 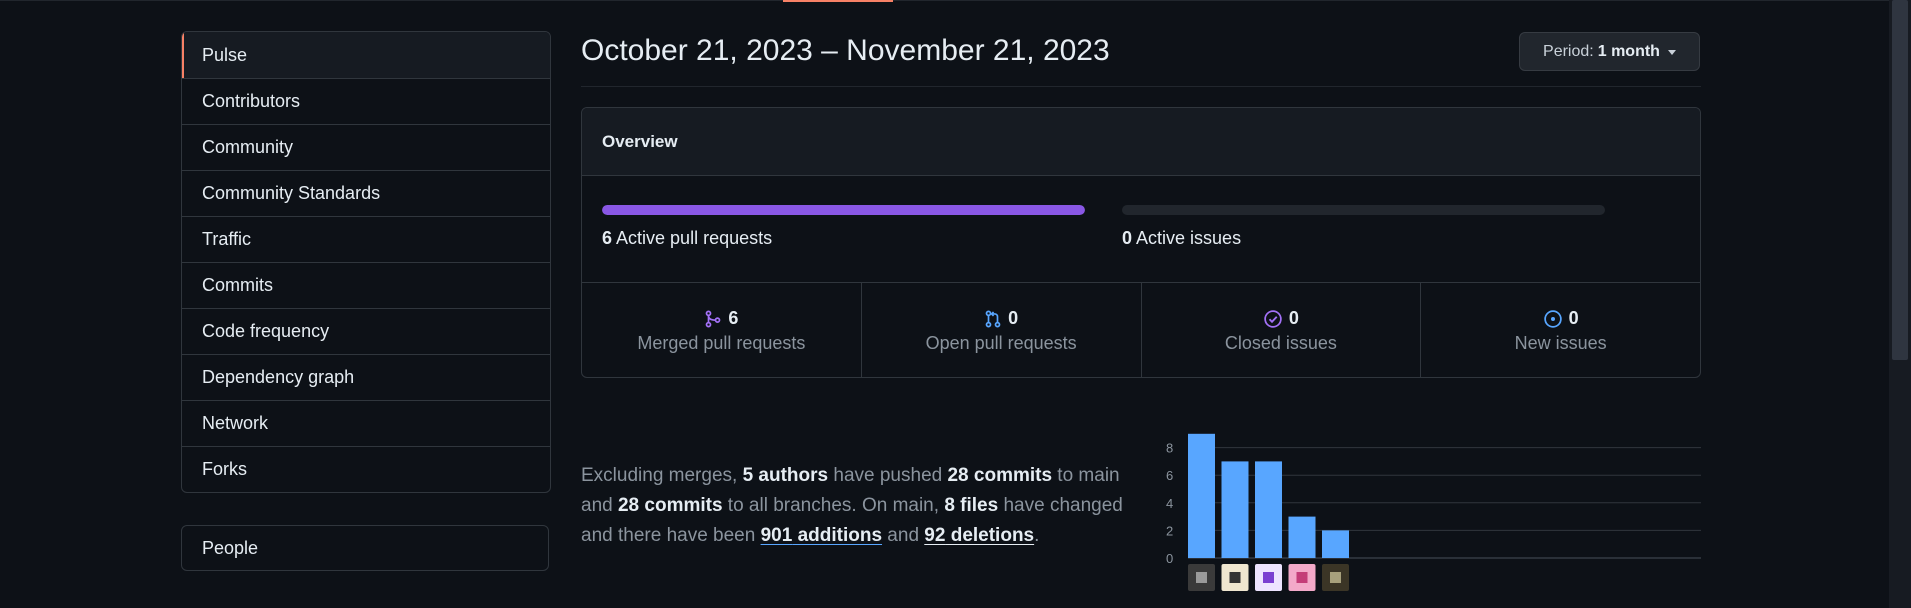 I want to click on files-changed-count: 8 files, so click(x=971, y=505).